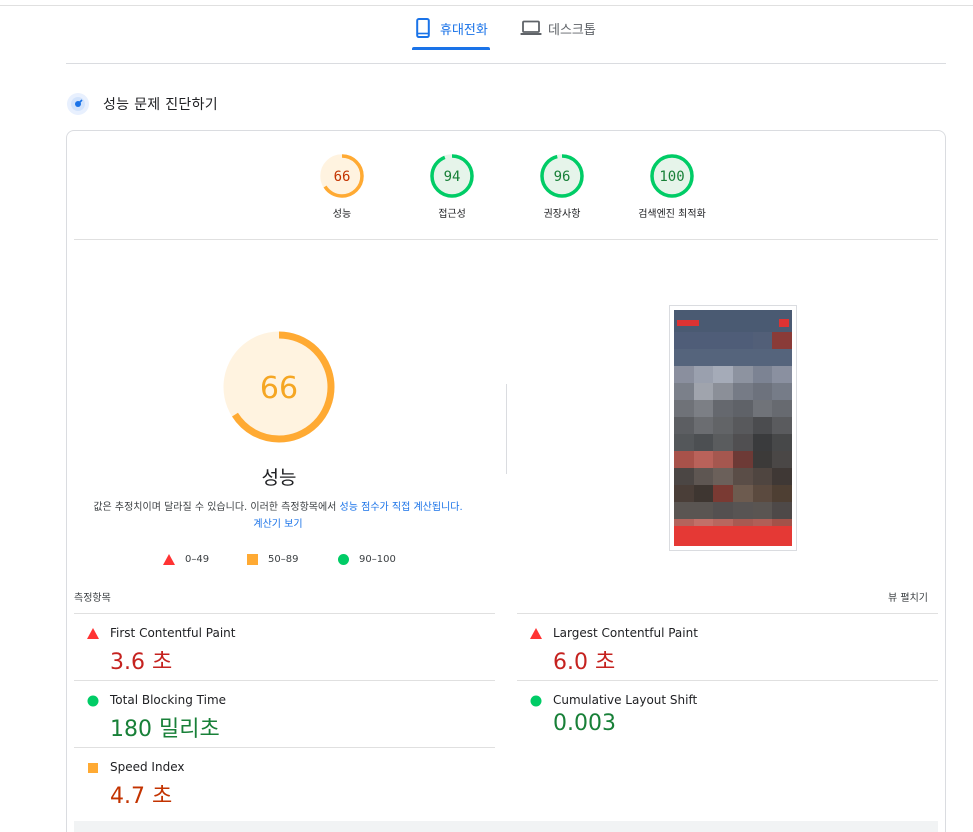  What do you see at coordinates (464, 30) in the screenshot?
I see `tab-mobile-label: 휴대전화` at bounding box center [464, 30].